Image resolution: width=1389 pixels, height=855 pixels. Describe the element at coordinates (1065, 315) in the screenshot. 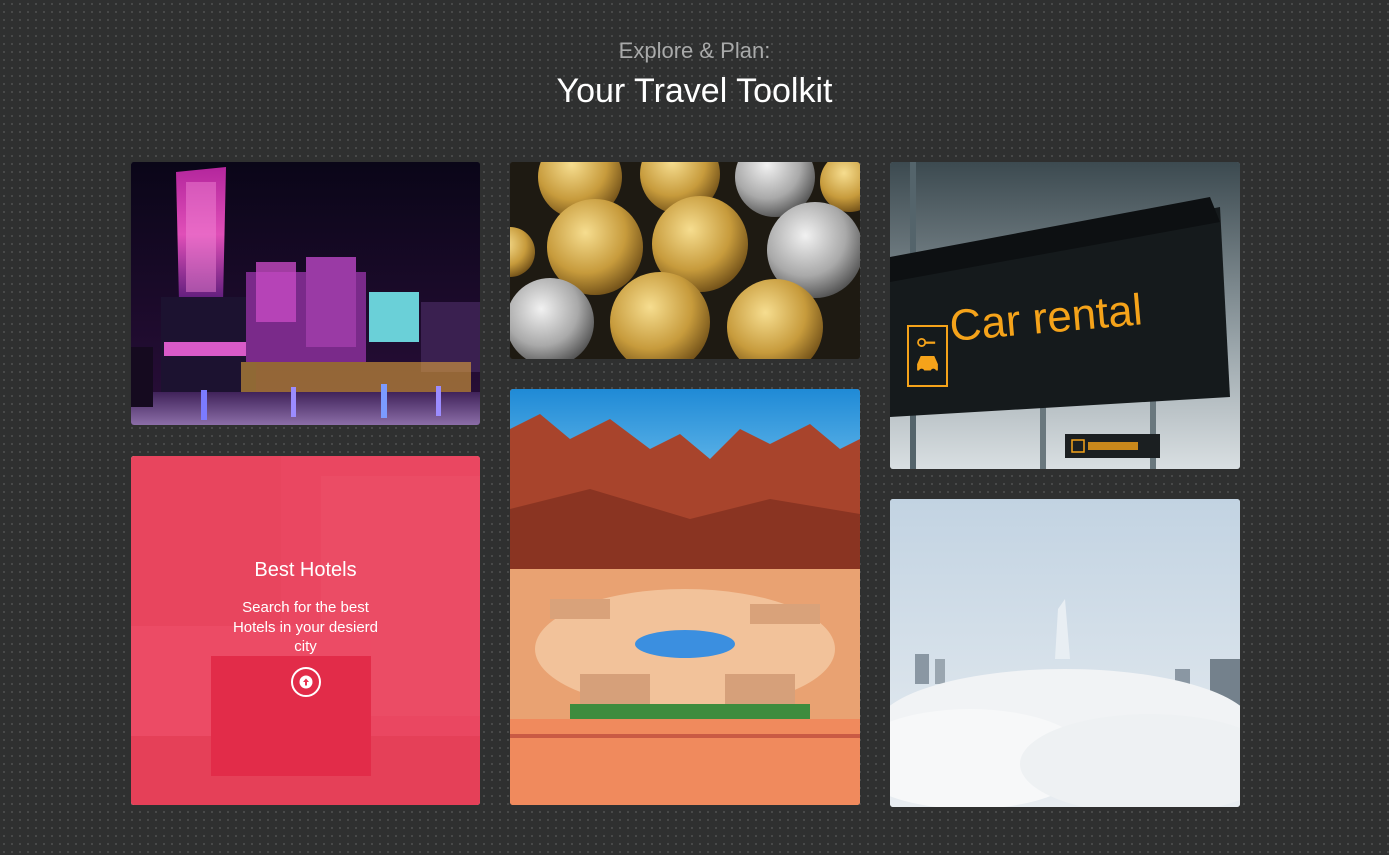

I see `card-car-rental: Car rental` at that location.